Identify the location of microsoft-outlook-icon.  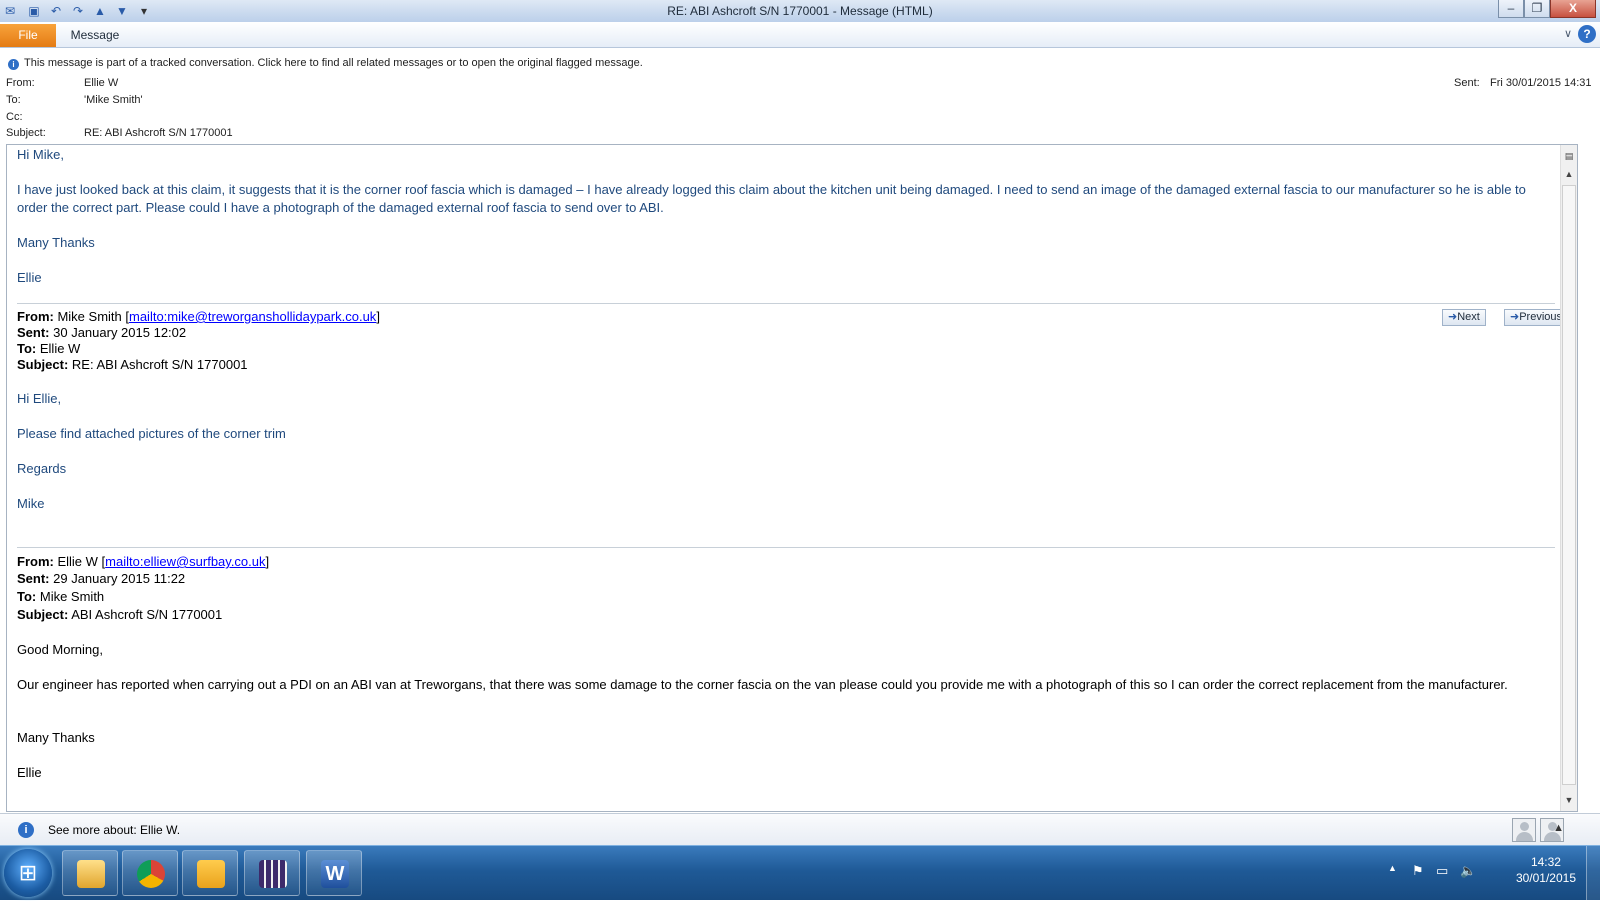
(210, 873).